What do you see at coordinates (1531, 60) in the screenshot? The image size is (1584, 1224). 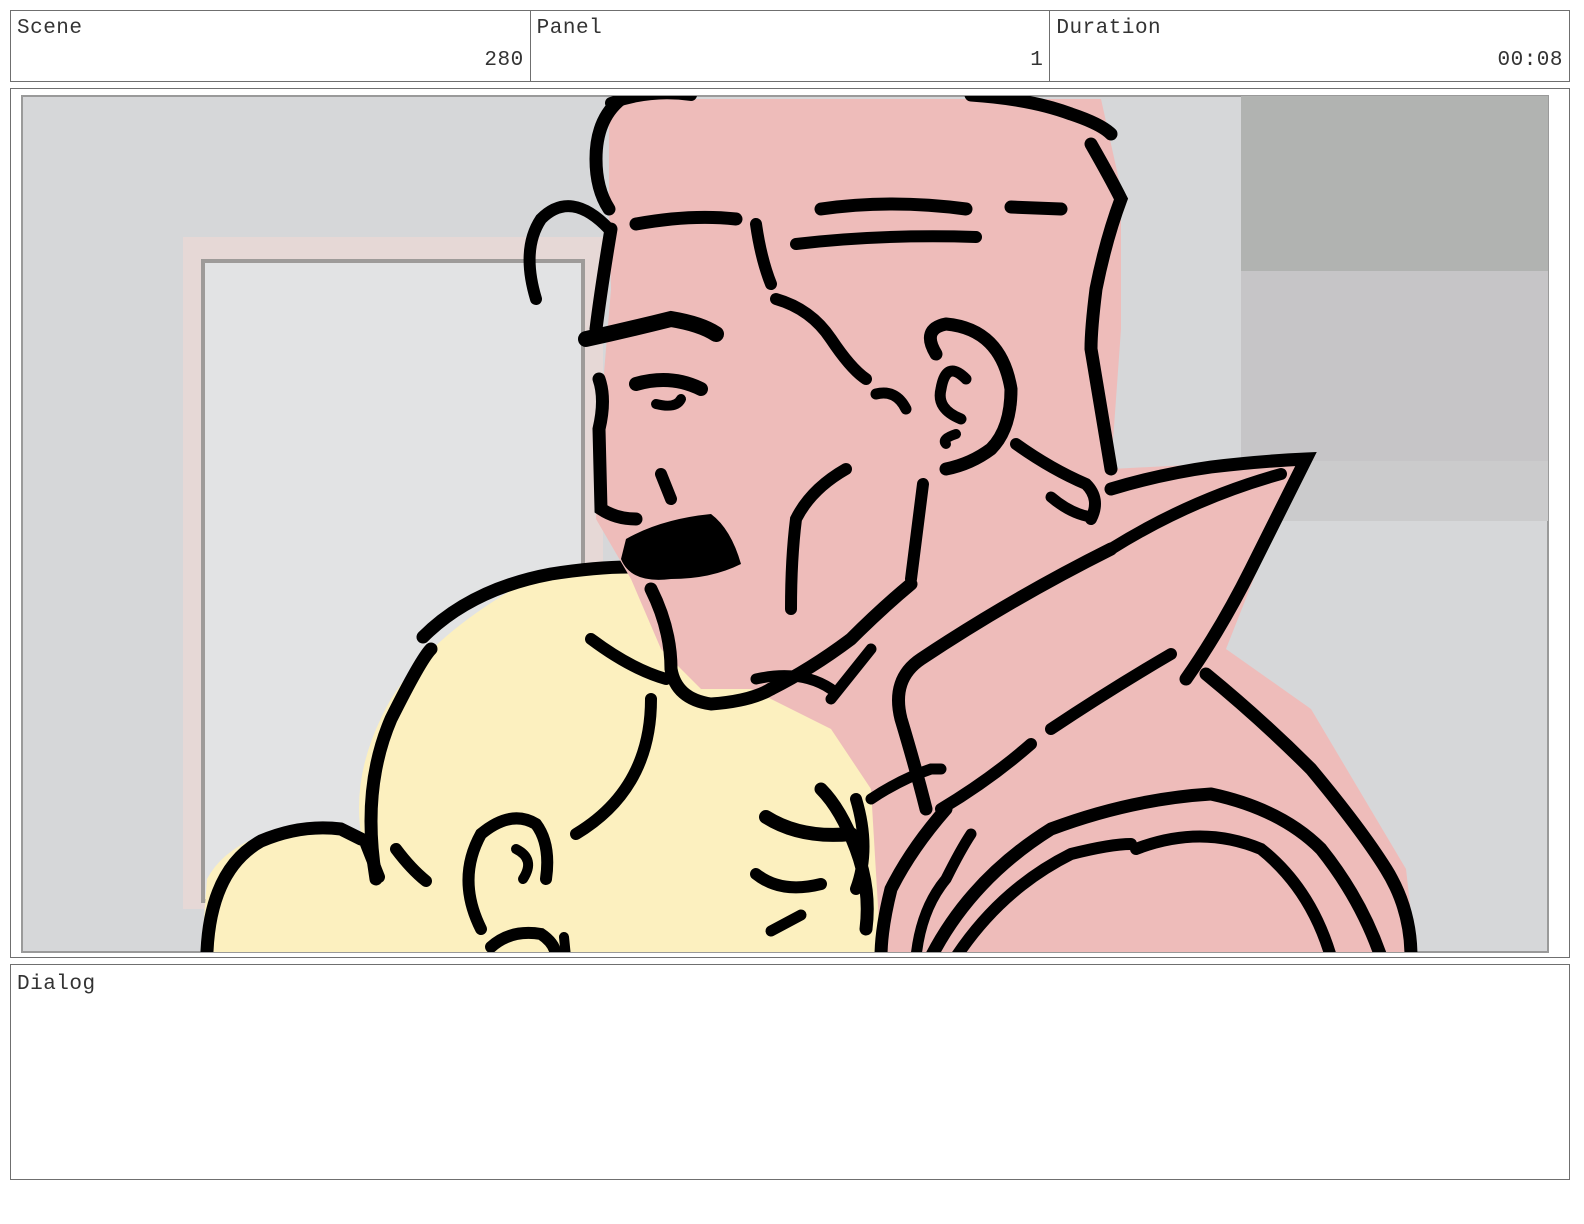 I see `duration-value: 00:08` at bounding box center [1531, 60].